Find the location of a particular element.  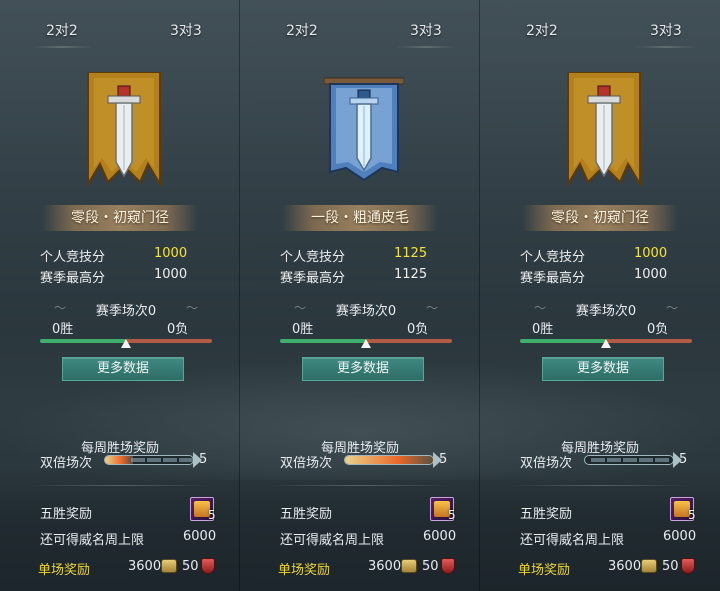

stat-personal-score: 个人竞技分 1125 is located at coordinates (360, 255).